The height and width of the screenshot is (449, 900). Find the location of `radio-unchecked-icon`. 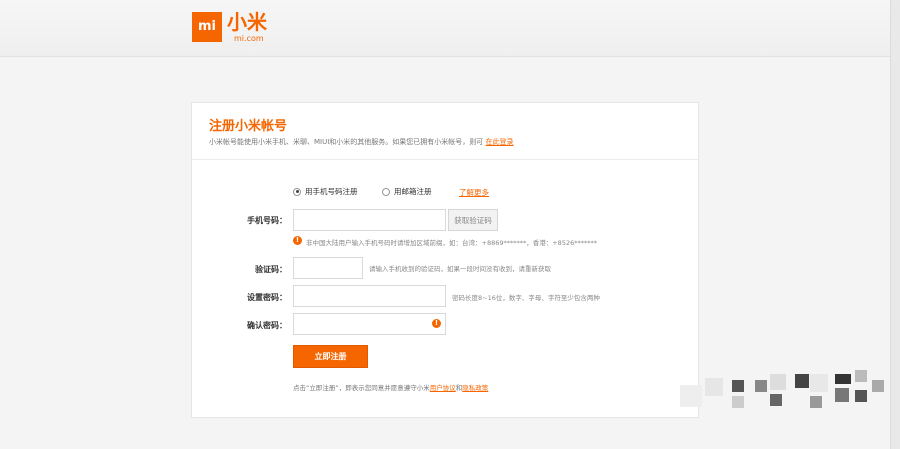

radio-unchecked-icon is located at coordinates (386, 191).